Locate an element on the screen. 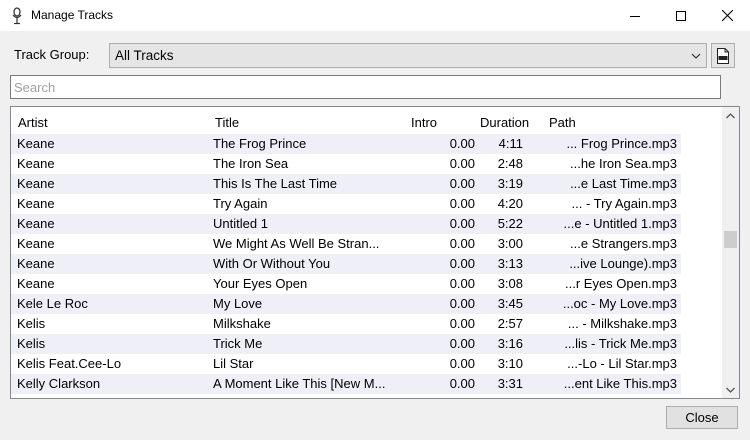 Image resolution: width=750 pixels, height=440 pixels. column-header-path: Path is located at coordinates (562, 122).